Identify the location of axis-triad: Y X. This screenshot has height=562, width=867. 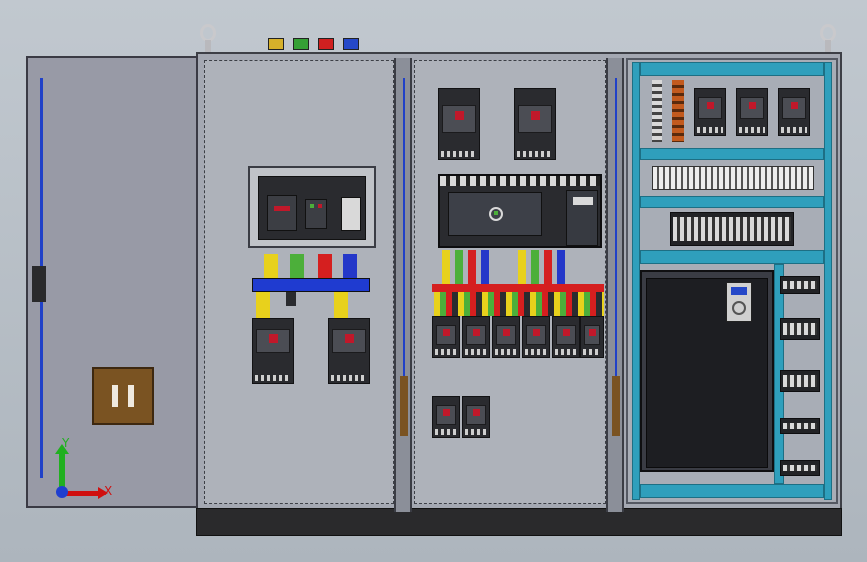
(76, 470).